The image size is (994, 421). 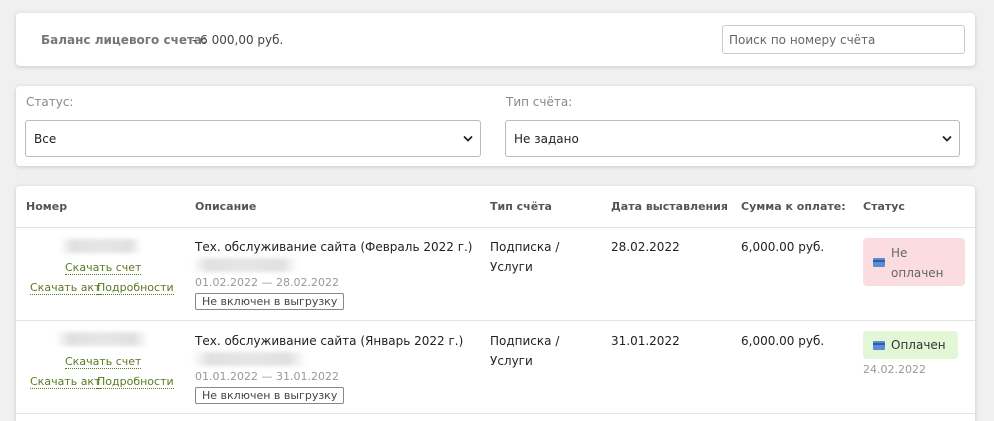 What do you see at coordinates (732, 138) in the screenshot?
I see `type-filter-select: Не задано` at bounding box center [732, 138].